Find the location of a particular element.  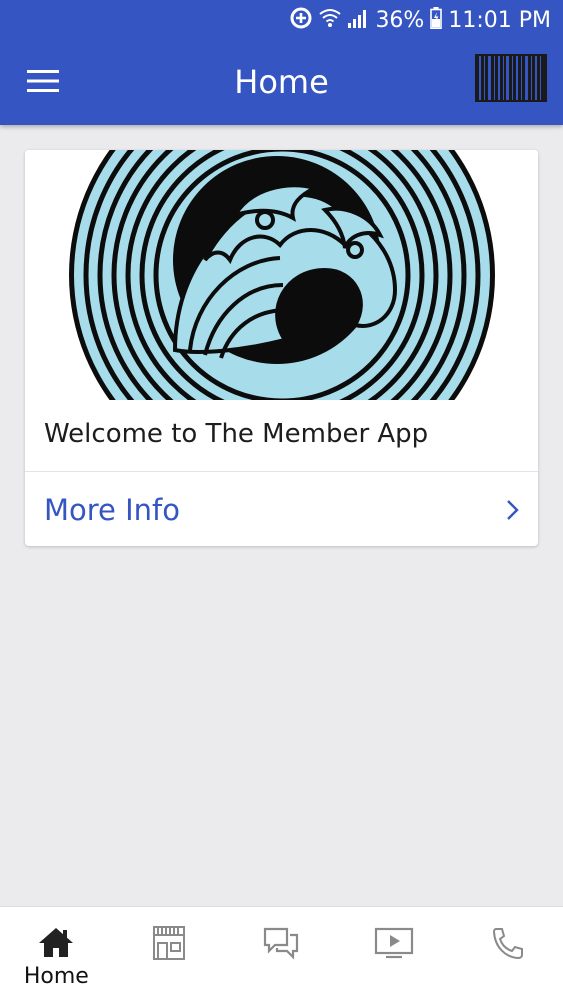

store-icon is located at coordinates (169, 943).